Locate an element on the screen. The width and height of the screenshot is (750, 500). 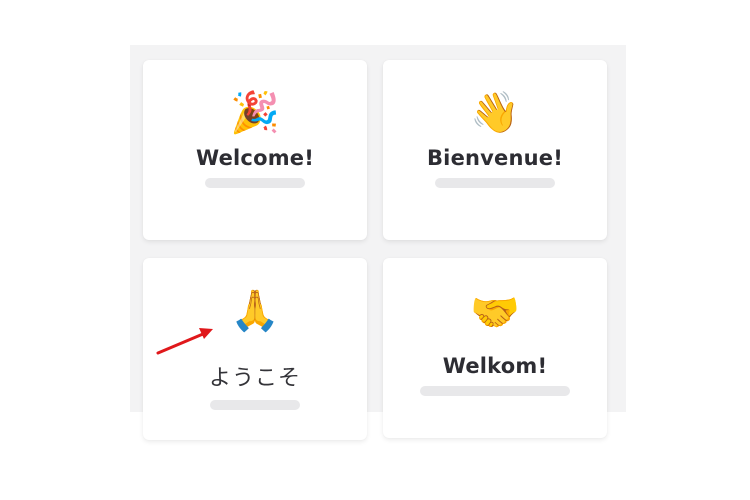
card-title: ようこそ is located at coordinates (254, 378).